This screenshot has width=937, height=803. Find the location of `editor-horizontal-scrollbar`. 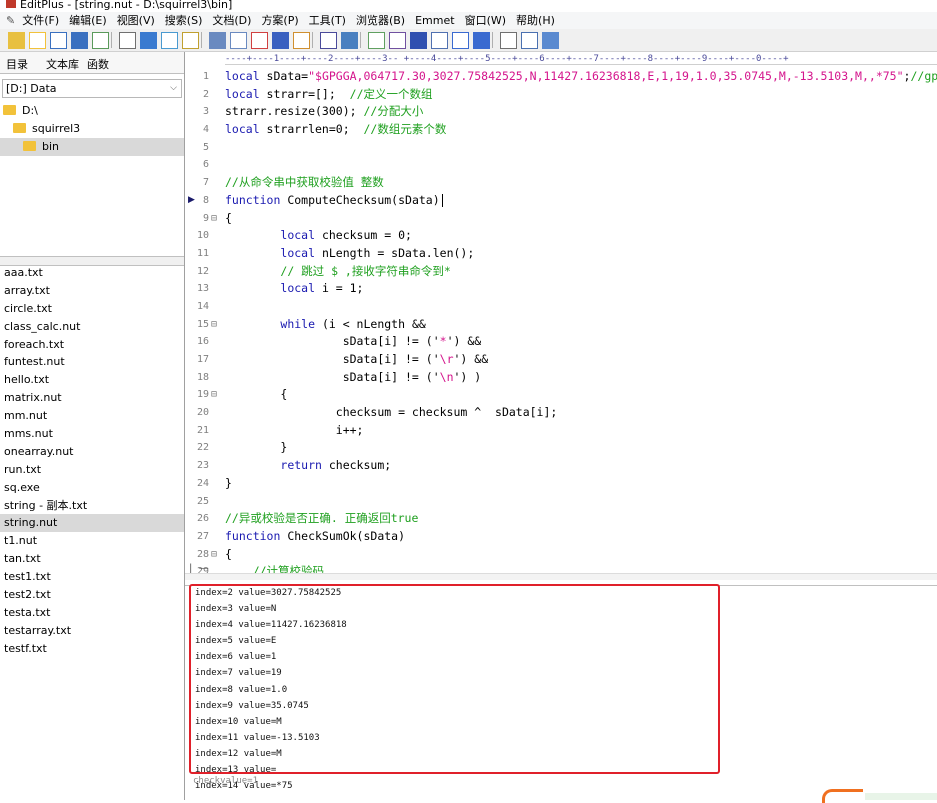

editor-horizontal-scrollbar is located at coordinates (561, 576).